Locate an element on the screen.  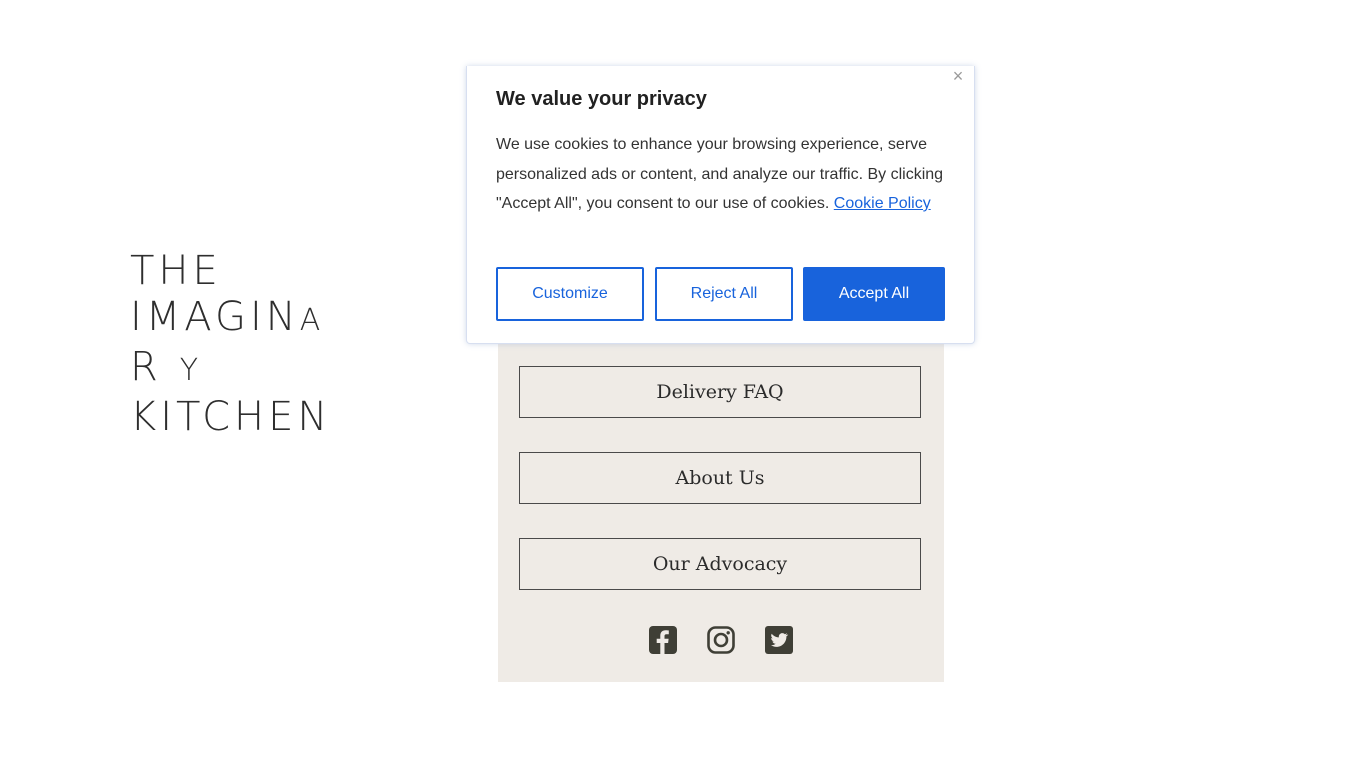
accept-all-button: Accept All is located at coordinates (874, 294).